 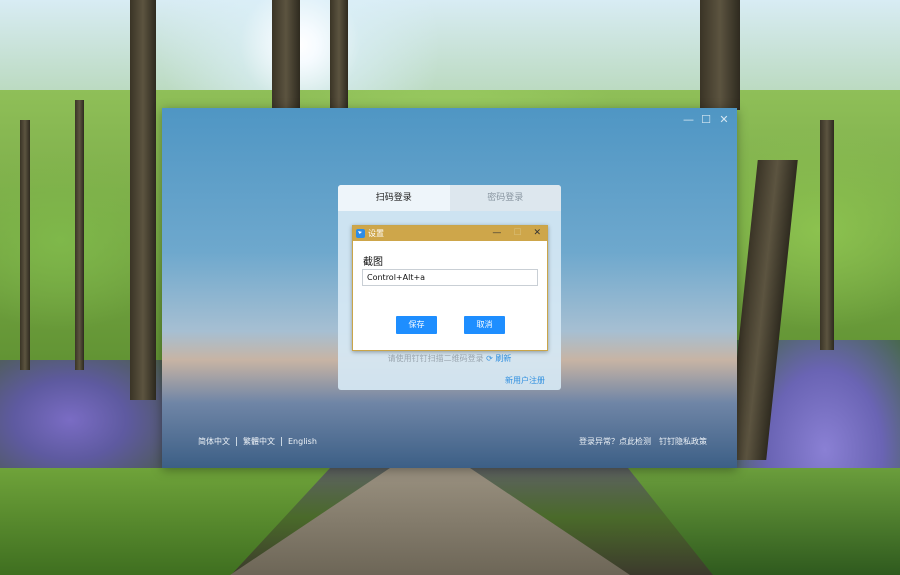 I want to click on screenshot-label: 截图, so click(x=373, y=262).